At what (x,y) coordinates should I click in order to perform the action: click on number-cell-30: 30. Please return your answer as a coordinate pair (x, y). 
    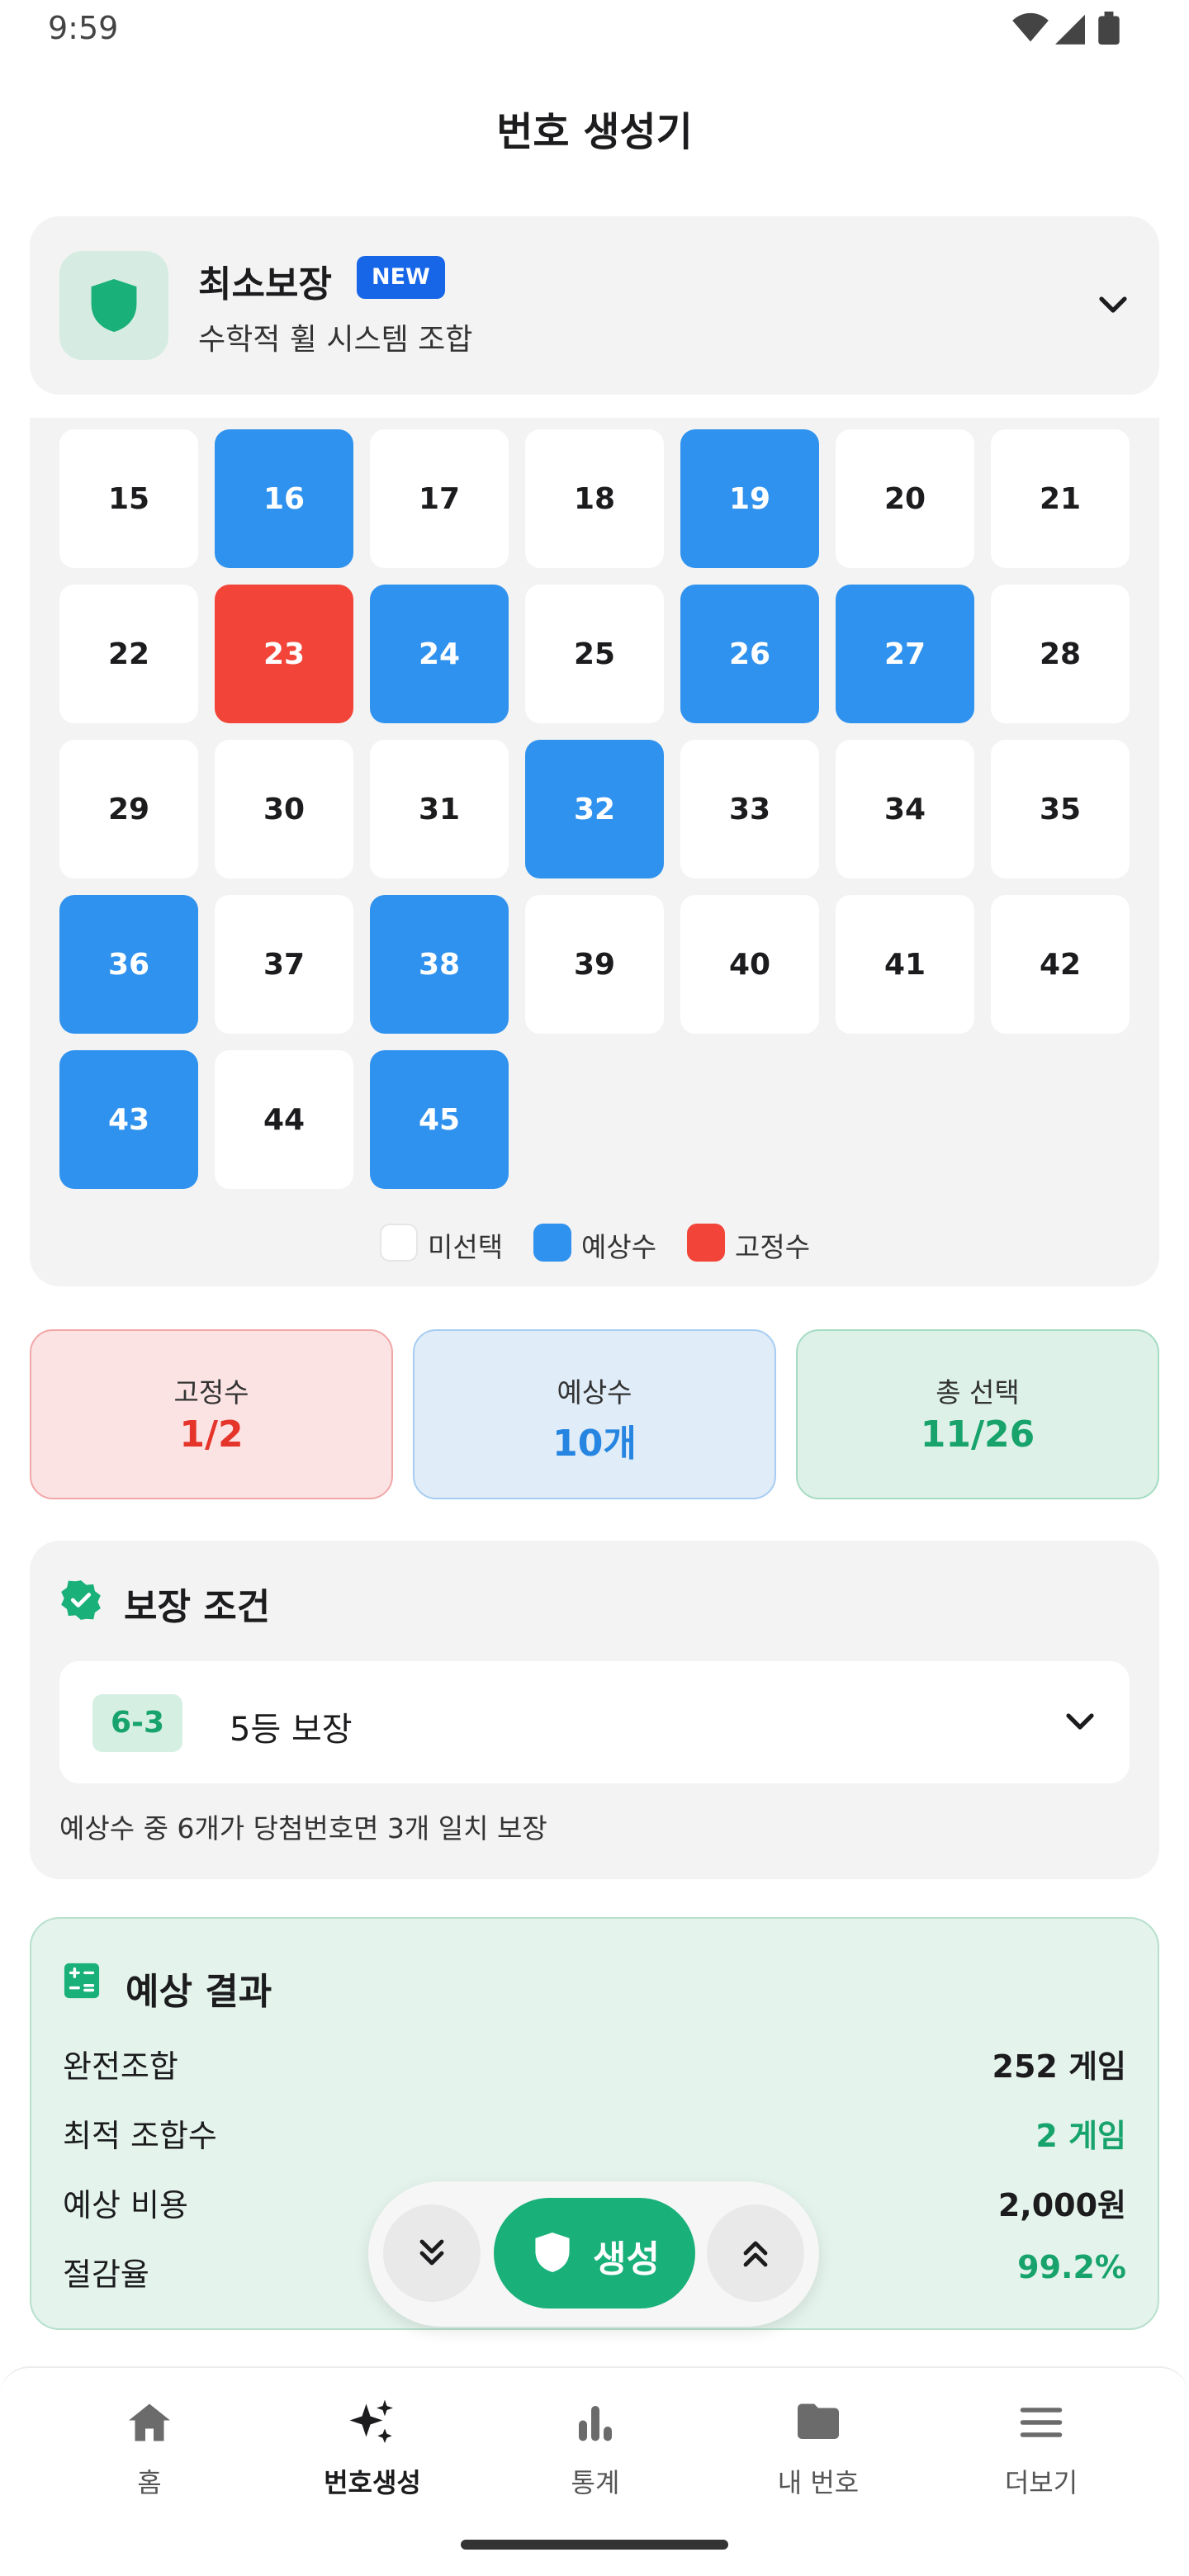
    Looking at the image, I should click on (284, 809).